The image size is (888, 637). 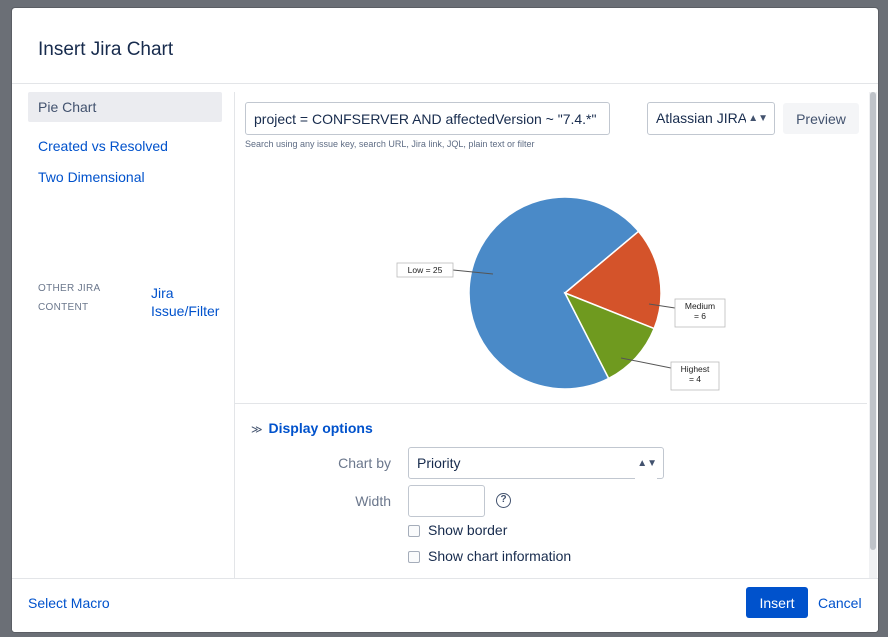 I want to click on jql-search-input, so click(x=427, y=118).